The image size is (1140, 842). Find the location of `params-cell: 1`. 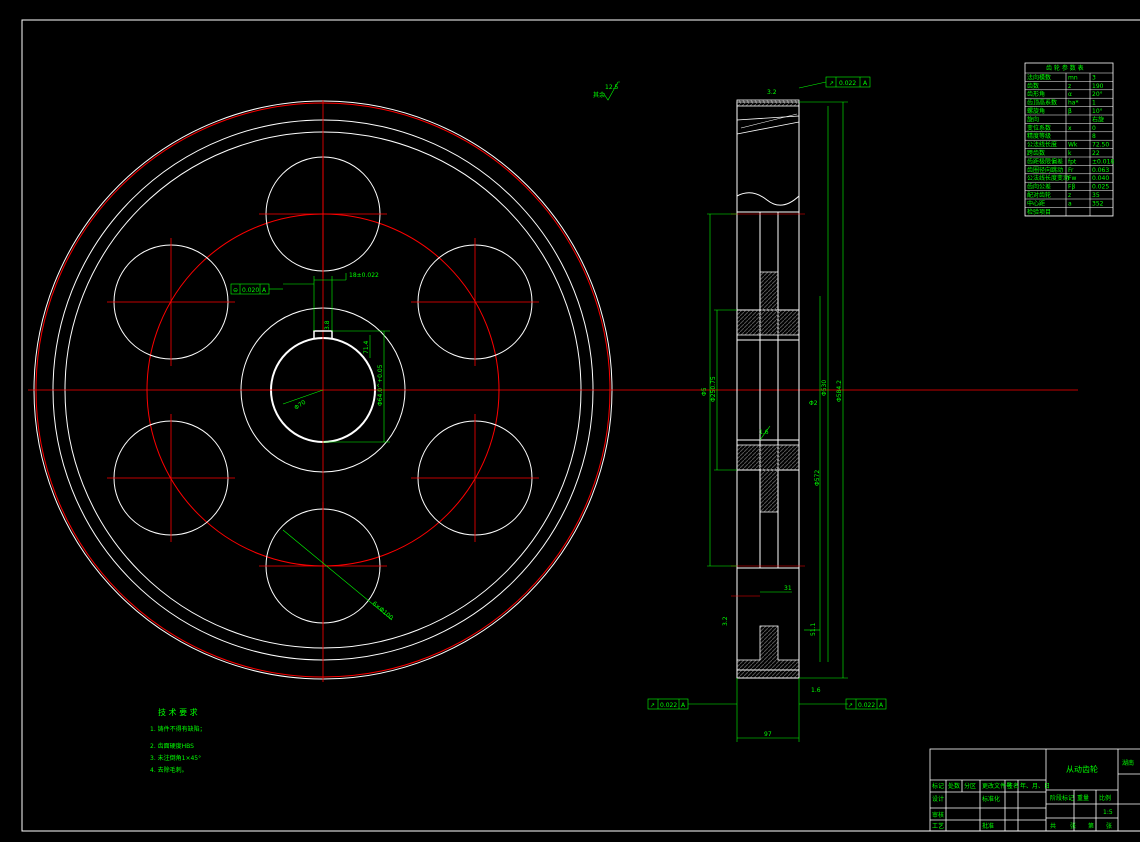

params-cell: 1 is located at coordinates (1094, 103).